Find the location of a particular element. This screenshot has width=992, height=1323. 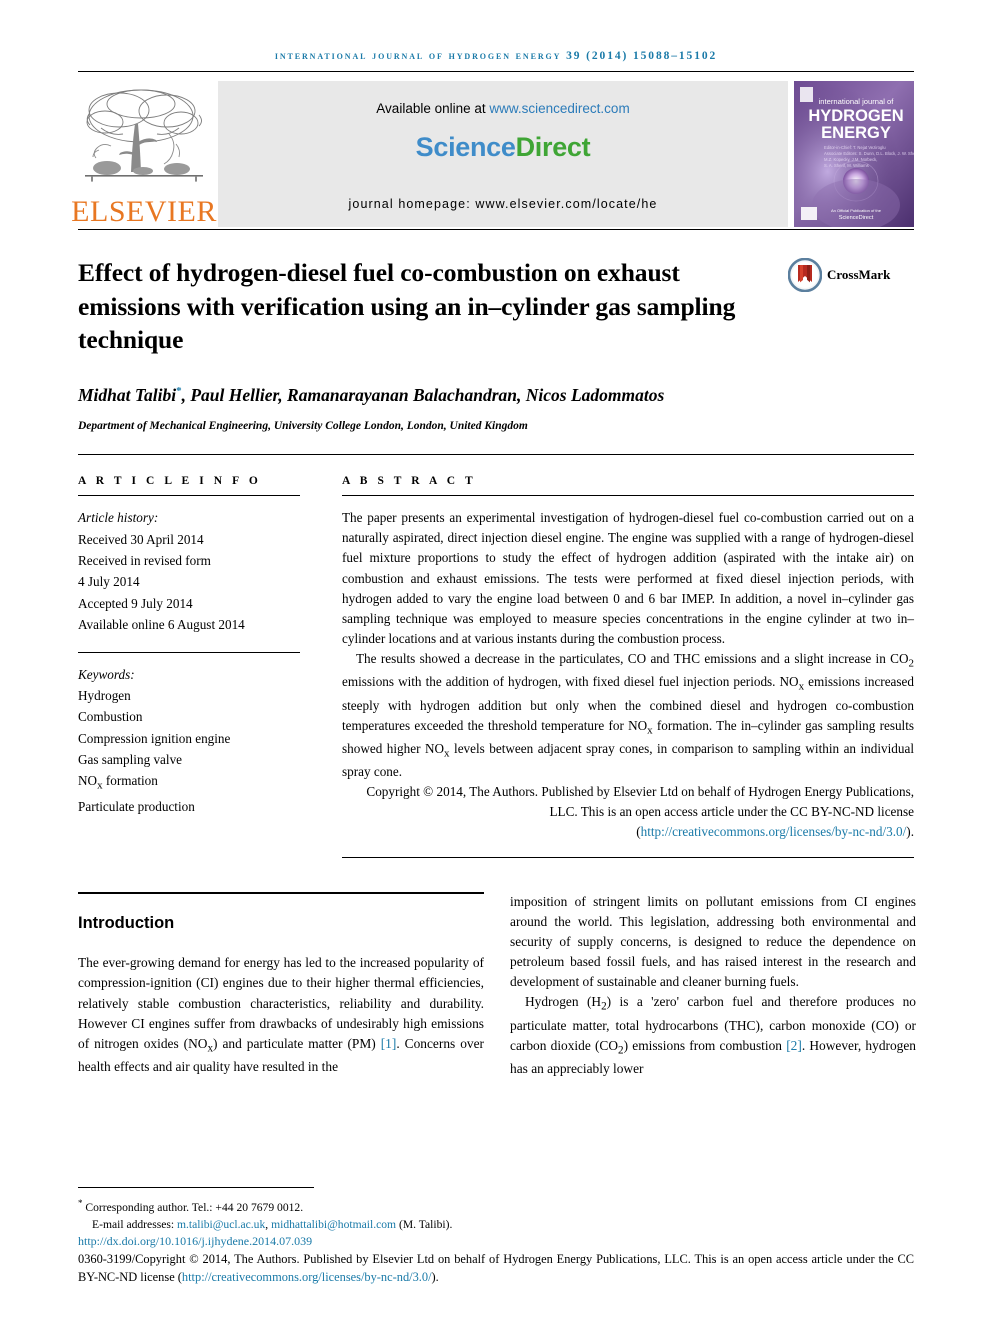

article-info-heading: A R T I C L E I N F O is located at coordinates (170, 481).